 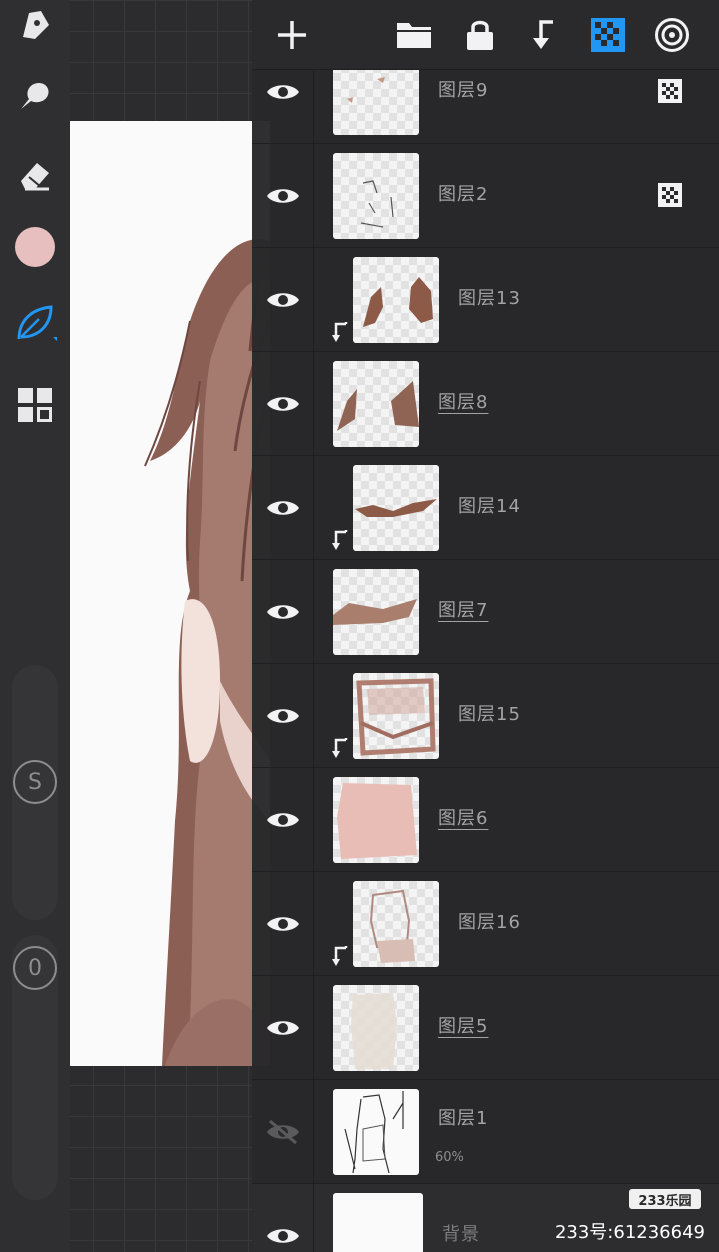 What do you see at coordinates (489, 506) in the screenshot?
I see `layer-name: 图层14` at bounding box center [489, 506].